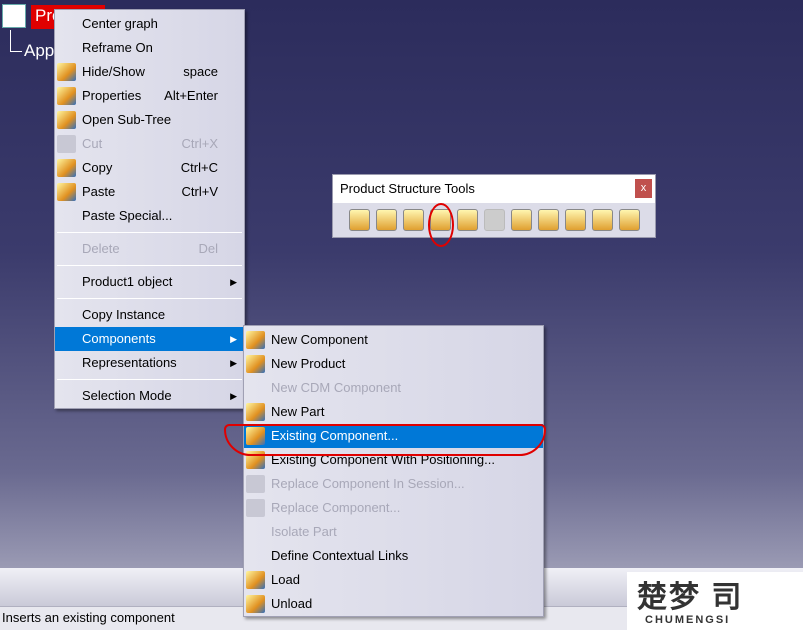 The width and height of the screenshot is (803, 630). Describe the element at coordinates (66, 192) in the screenshot. I see `paste-icon` at that location.